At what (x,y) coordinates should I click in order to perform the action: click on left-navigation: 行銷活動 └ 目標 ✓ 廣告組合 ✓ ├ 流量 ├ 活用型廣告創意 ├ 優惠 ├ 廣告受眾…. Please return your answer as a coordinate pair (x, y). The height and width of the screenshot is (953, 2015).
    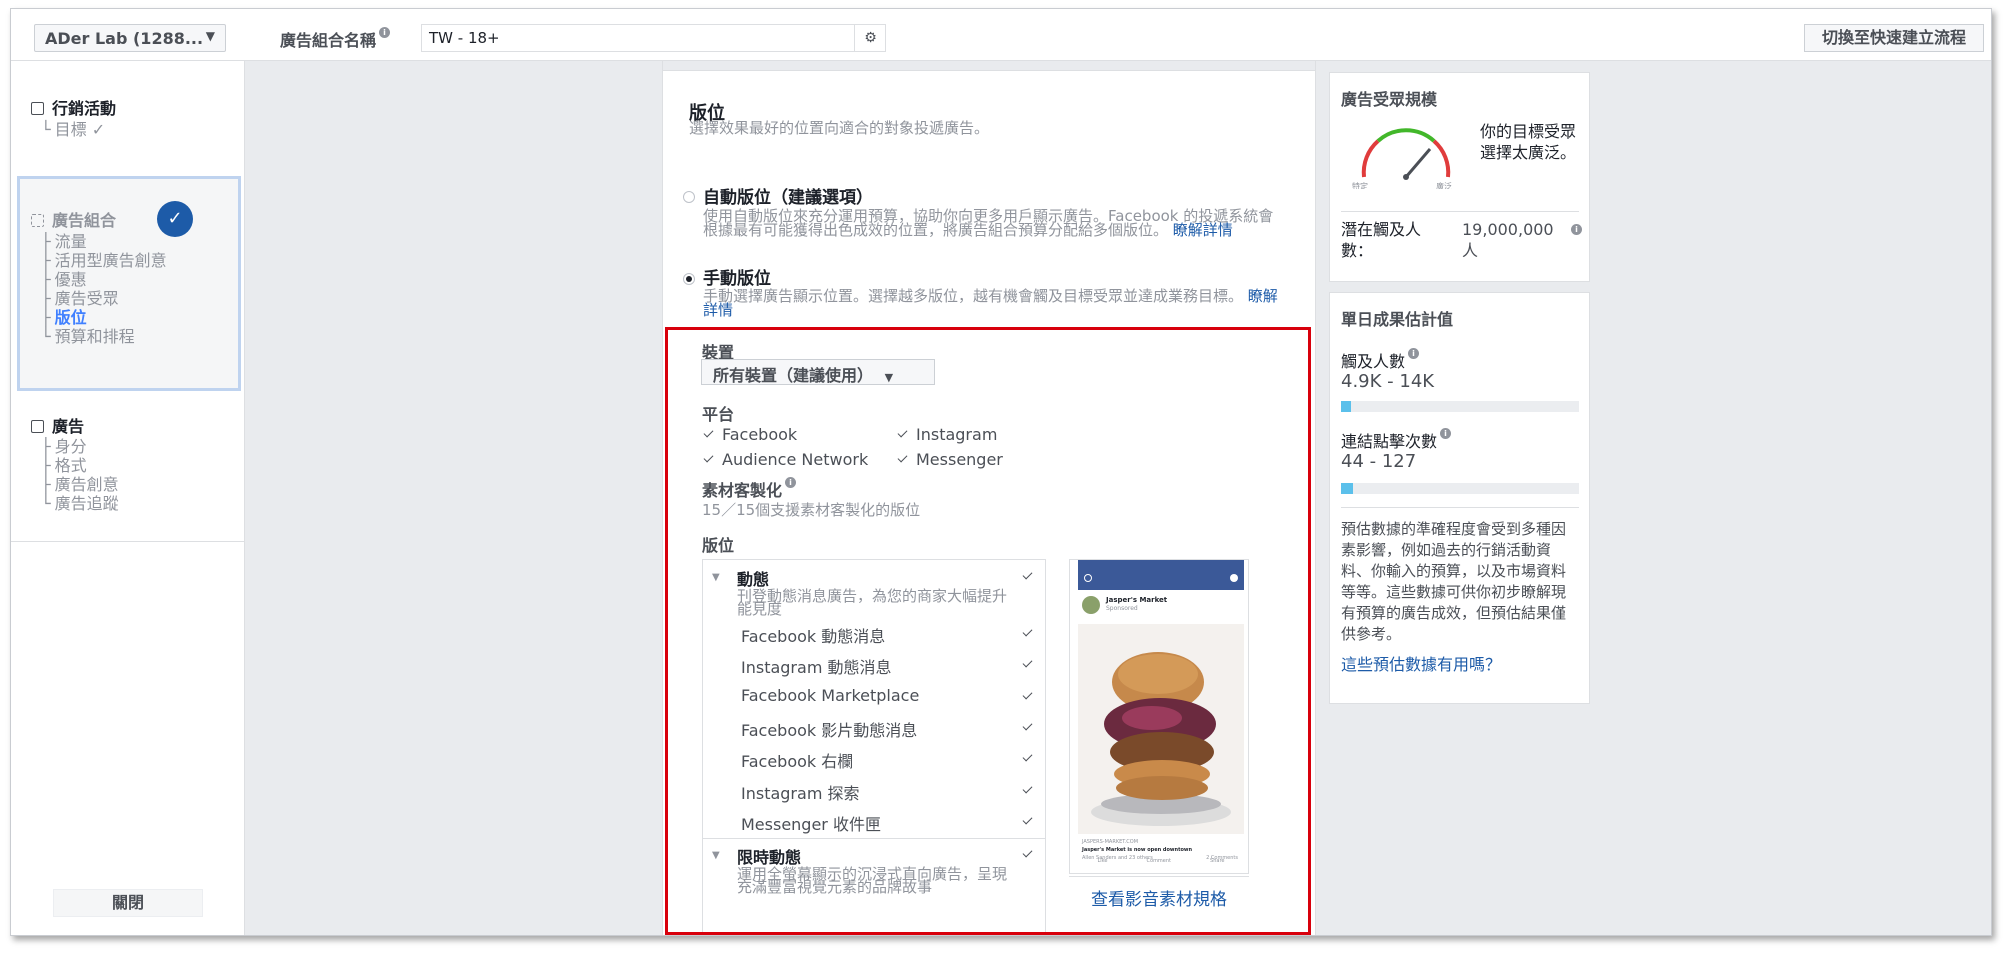
    Looking at the image, I should click on (128, 498).